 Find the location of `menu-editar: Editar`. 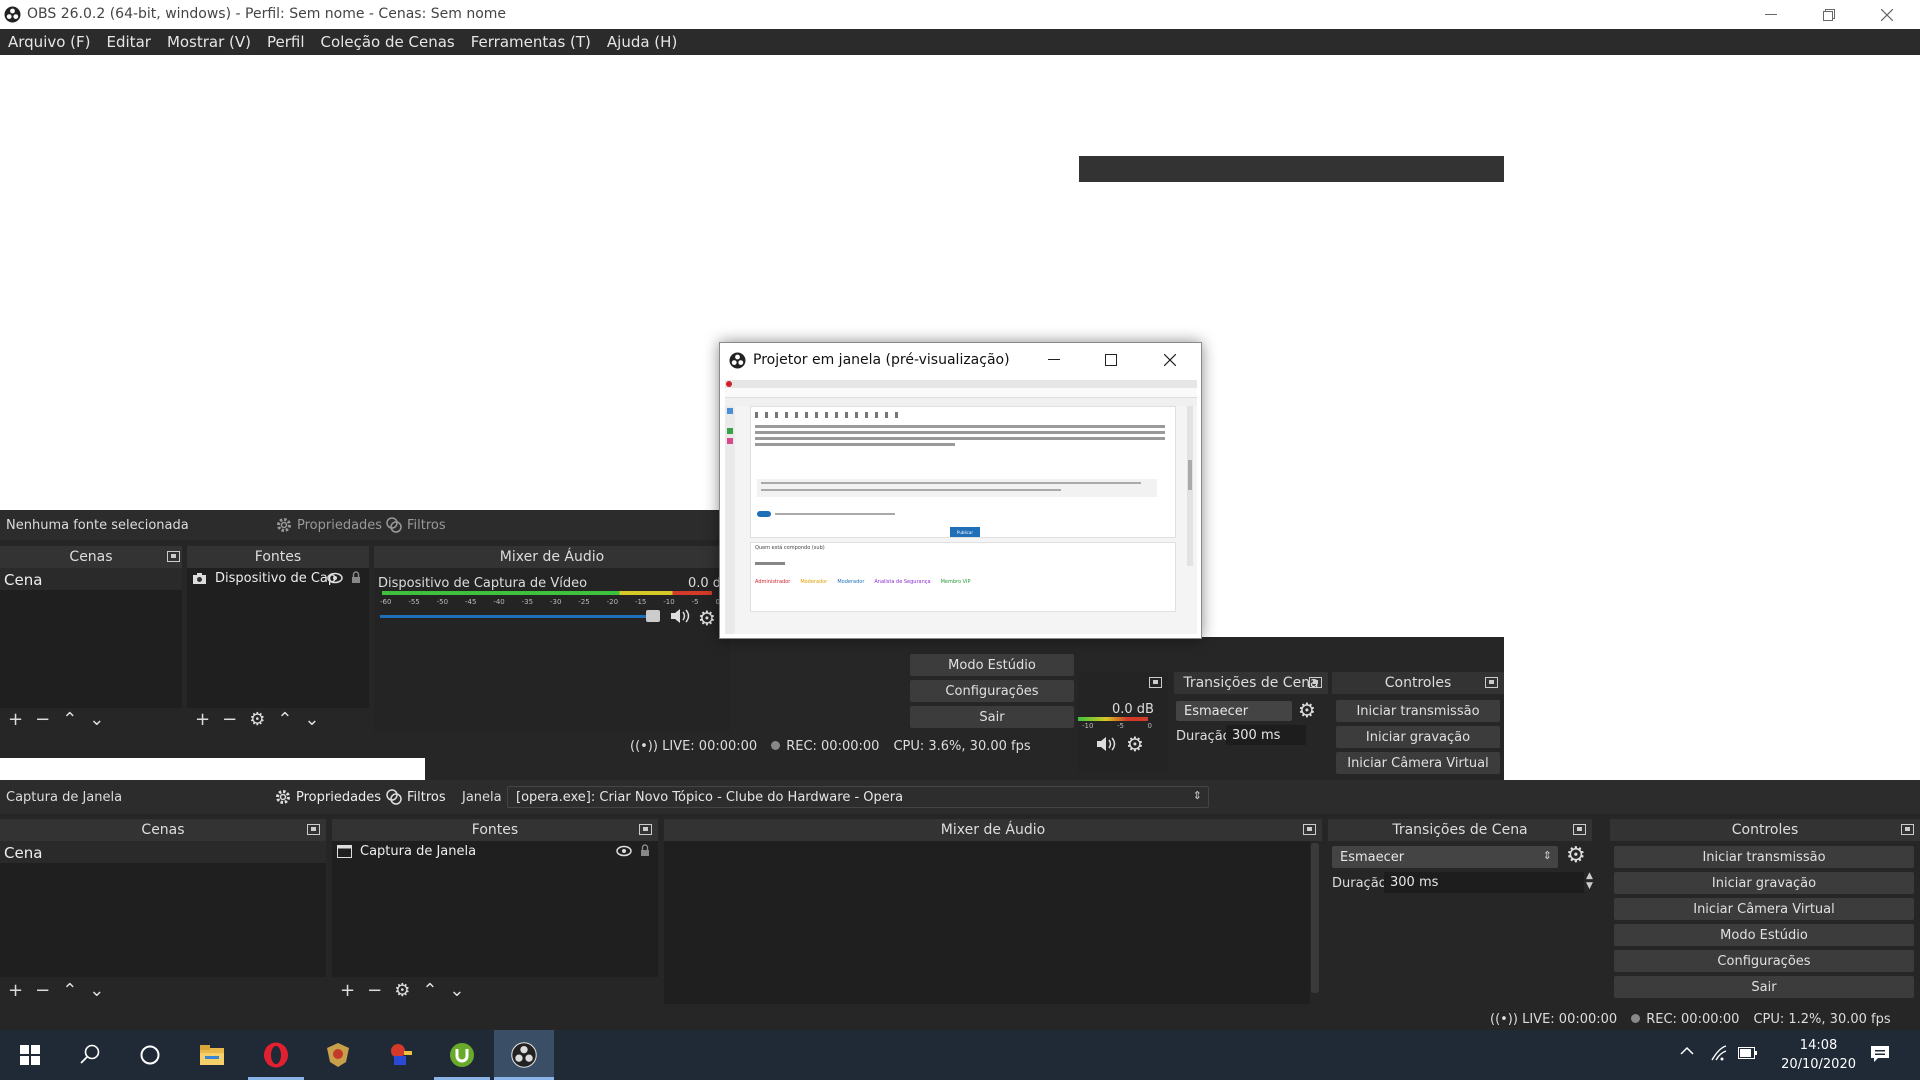

menu-editar: Editar is located at coordinates (129, 42).